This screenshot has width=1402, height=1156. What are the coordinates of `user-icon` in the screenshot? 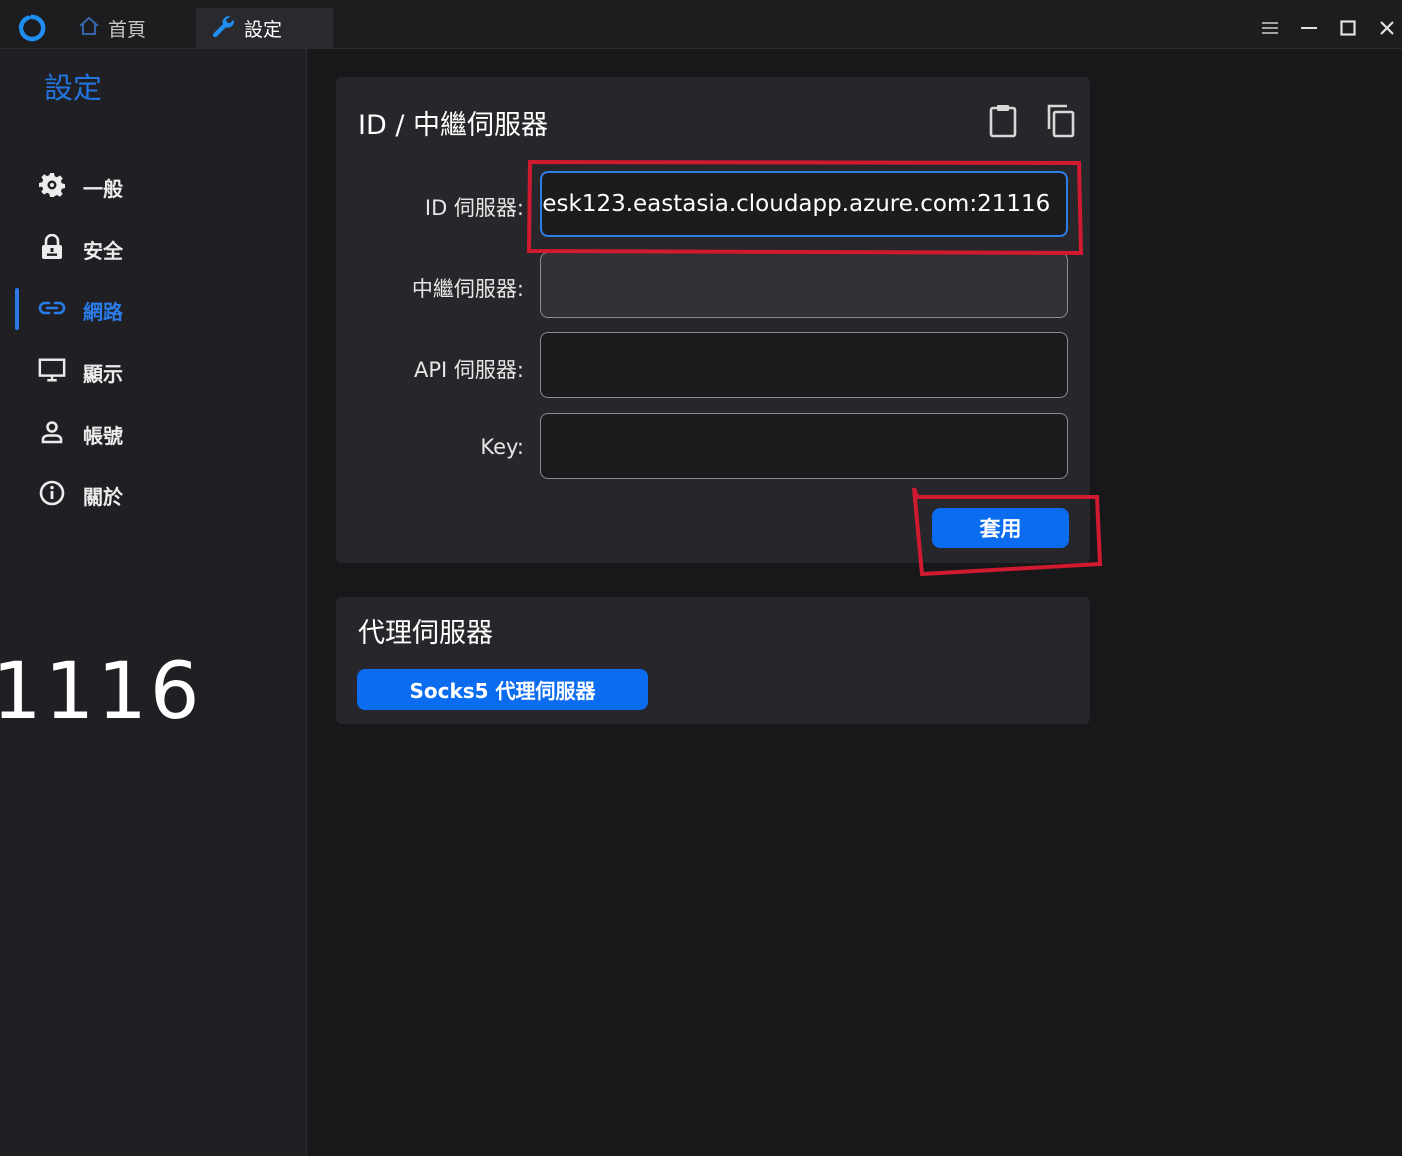 It's located at (52, 432).